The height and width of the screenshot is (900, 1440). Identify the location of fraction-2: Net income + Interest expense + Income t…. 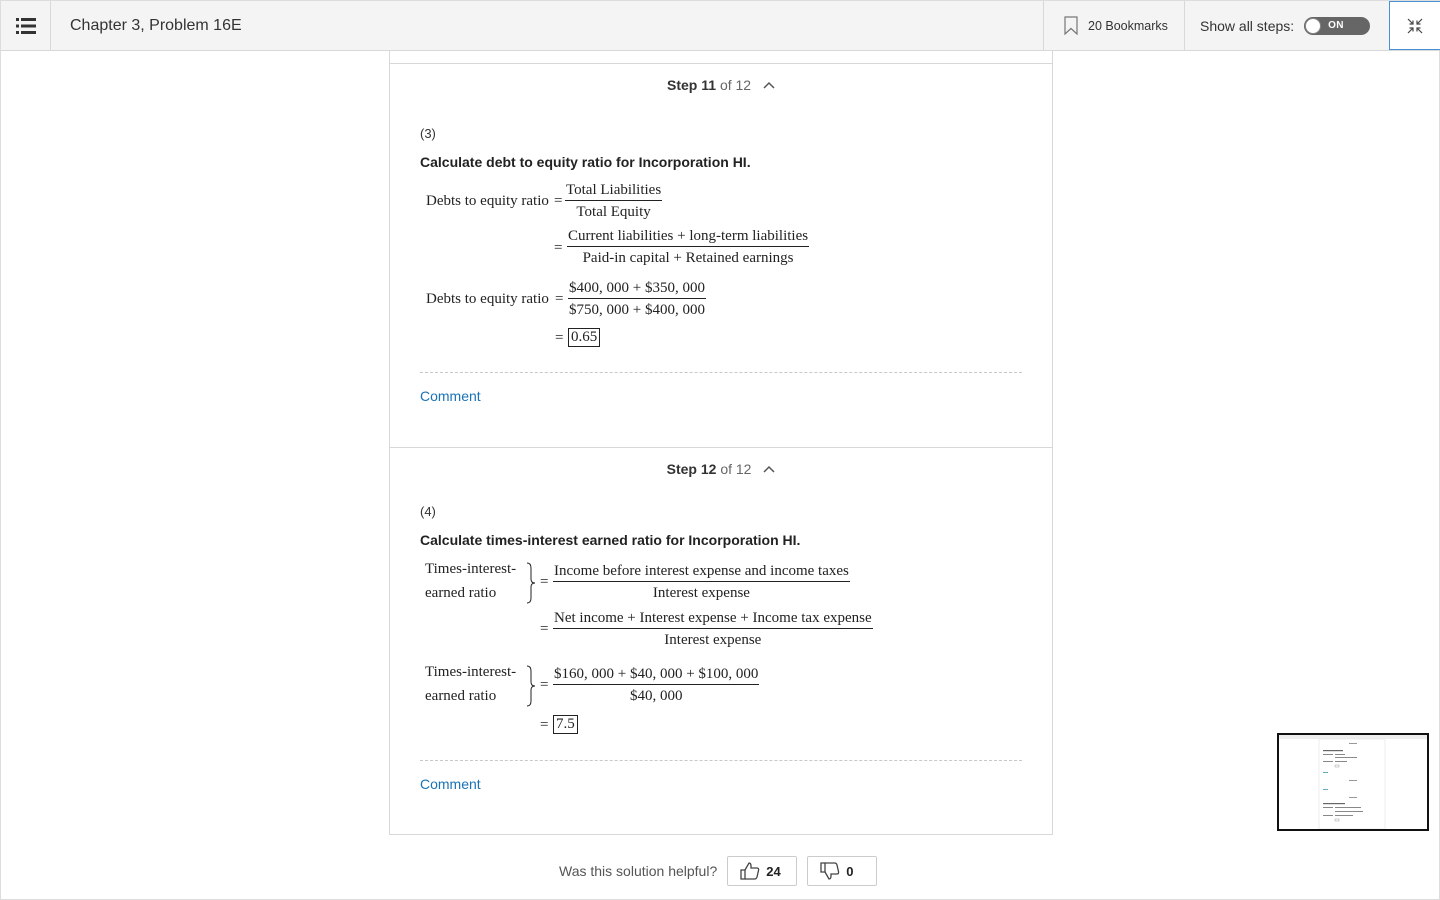
(713, 629).